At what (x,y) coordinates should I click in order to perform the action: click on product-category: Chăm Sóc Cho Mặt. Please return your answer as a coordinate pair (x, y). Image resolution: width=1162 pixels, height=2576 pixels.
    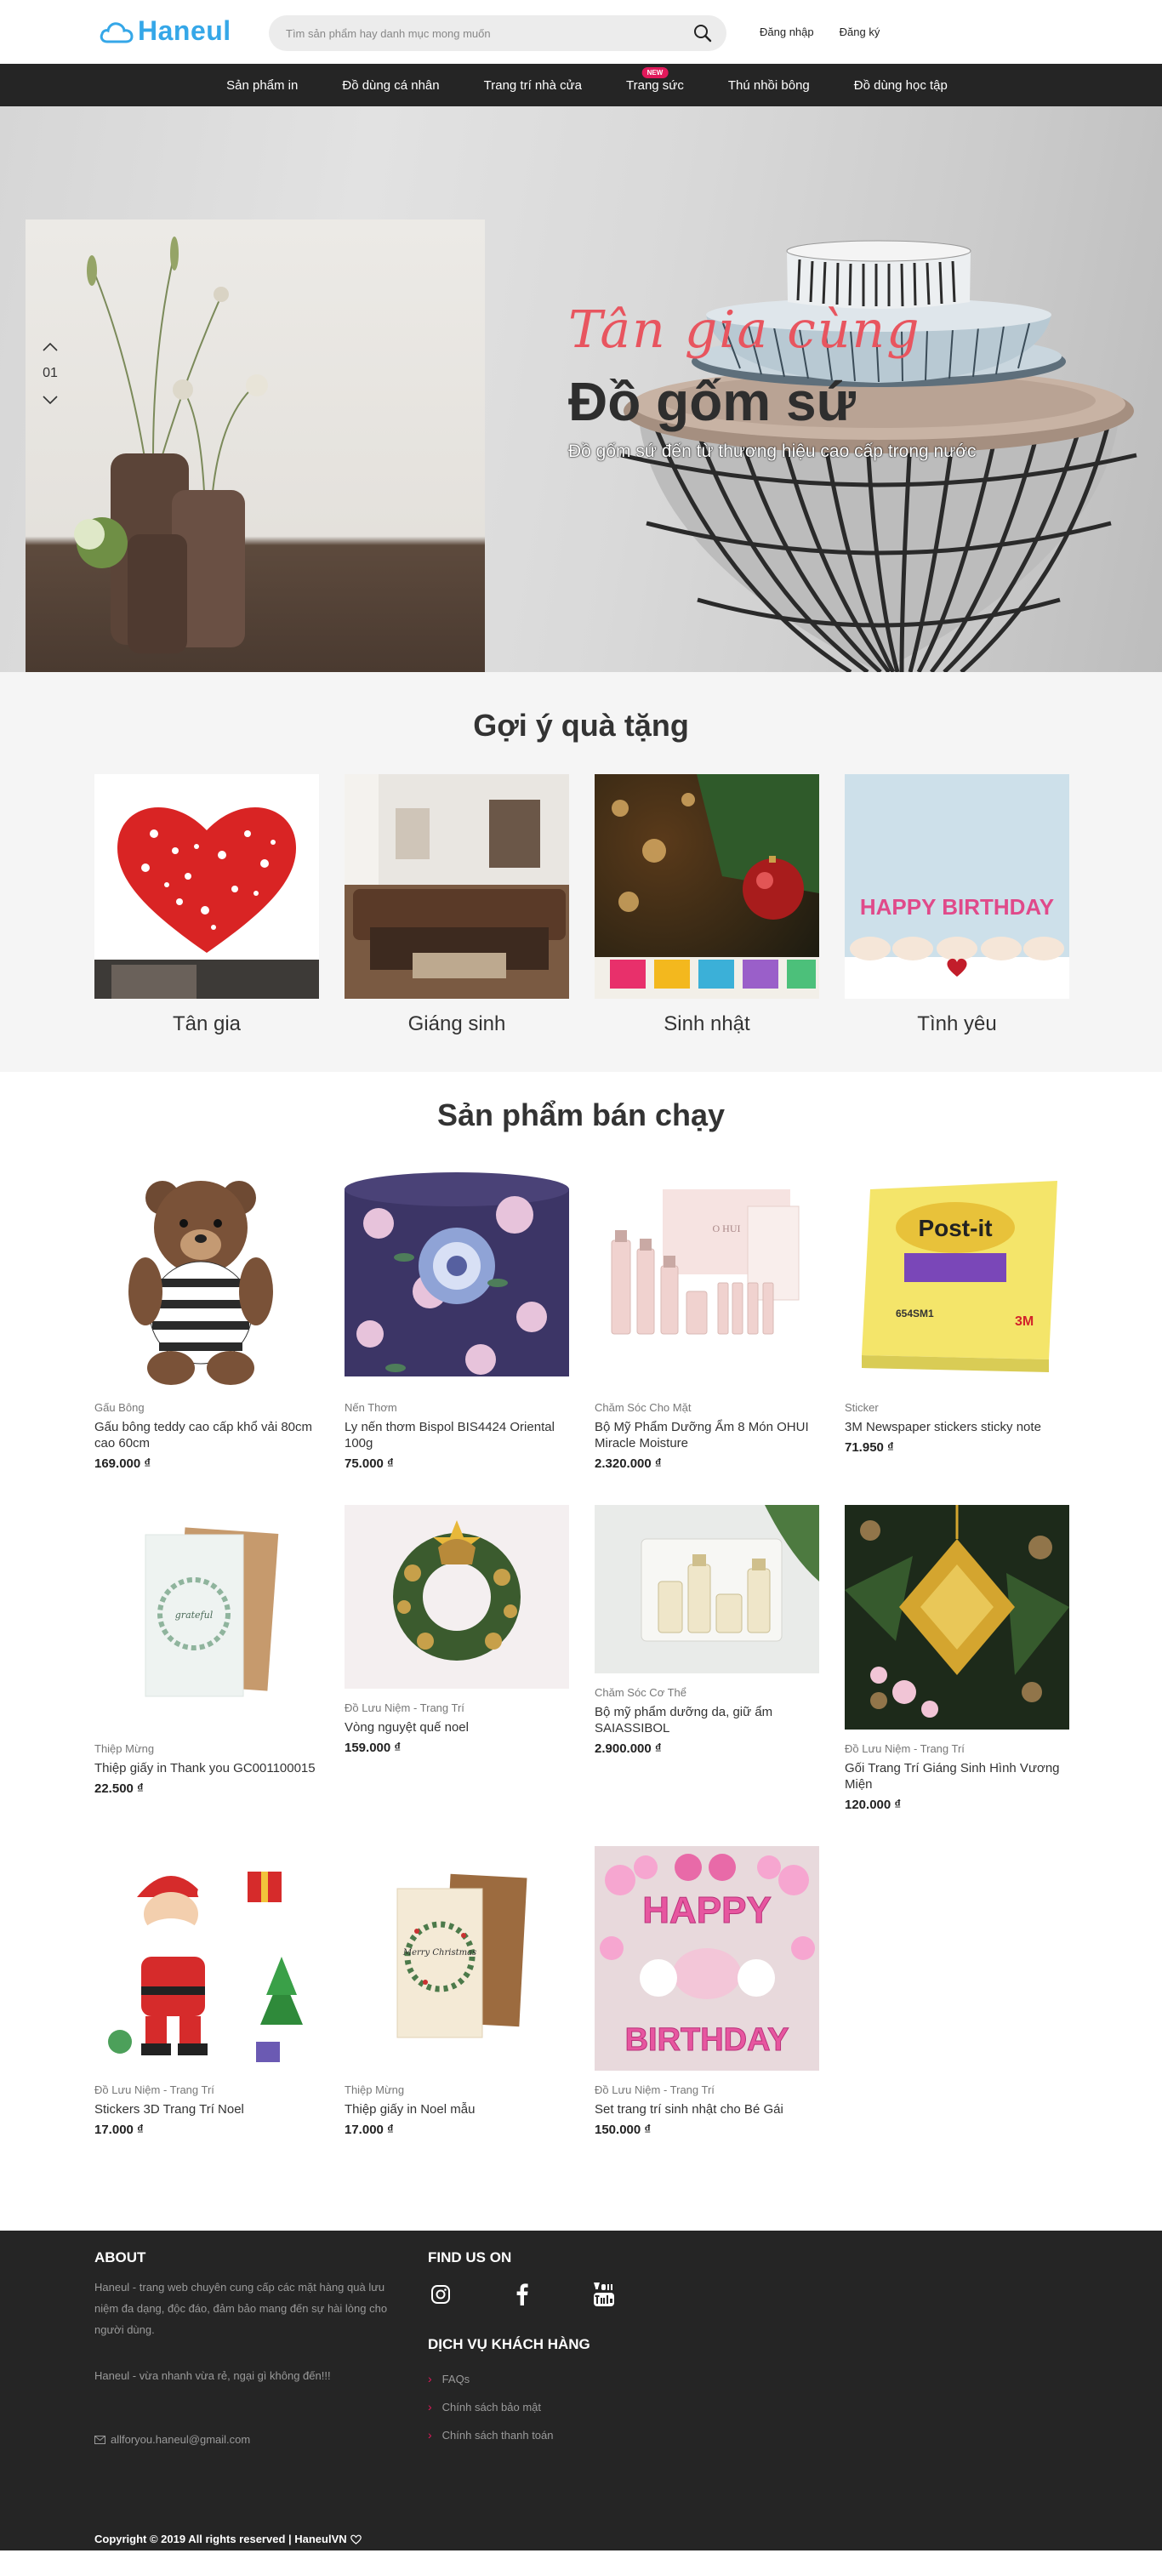
    Looking at the image, I should click on (643, 1407).